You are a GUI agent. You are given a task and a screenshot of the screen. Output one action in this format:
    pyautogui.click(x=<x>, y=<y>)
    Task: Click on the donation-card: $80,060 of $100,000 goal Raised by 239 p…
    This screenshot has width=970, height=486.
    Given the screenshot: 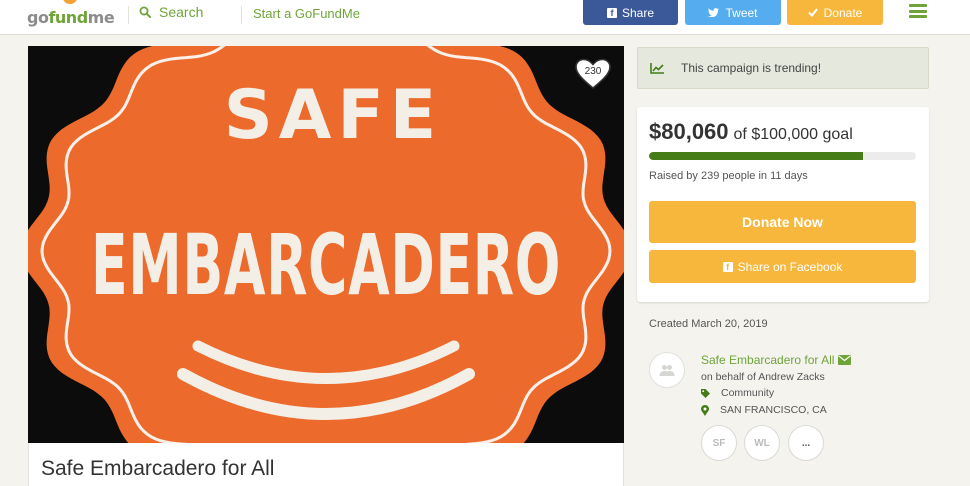 What is the action you would take?
    pyautogui.click(x=783, y=204)
    